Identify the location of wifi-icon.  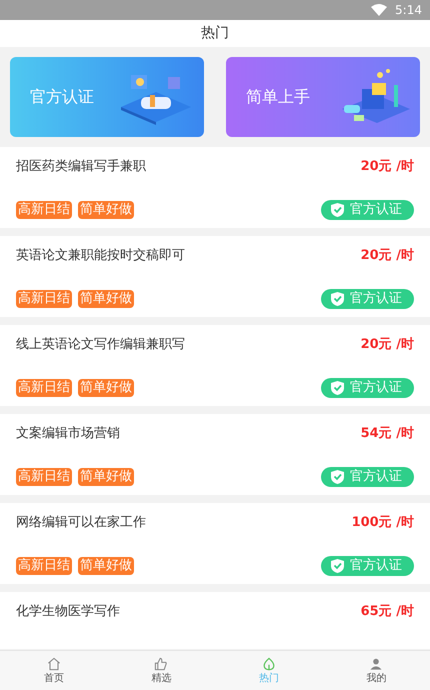
(379, 10).